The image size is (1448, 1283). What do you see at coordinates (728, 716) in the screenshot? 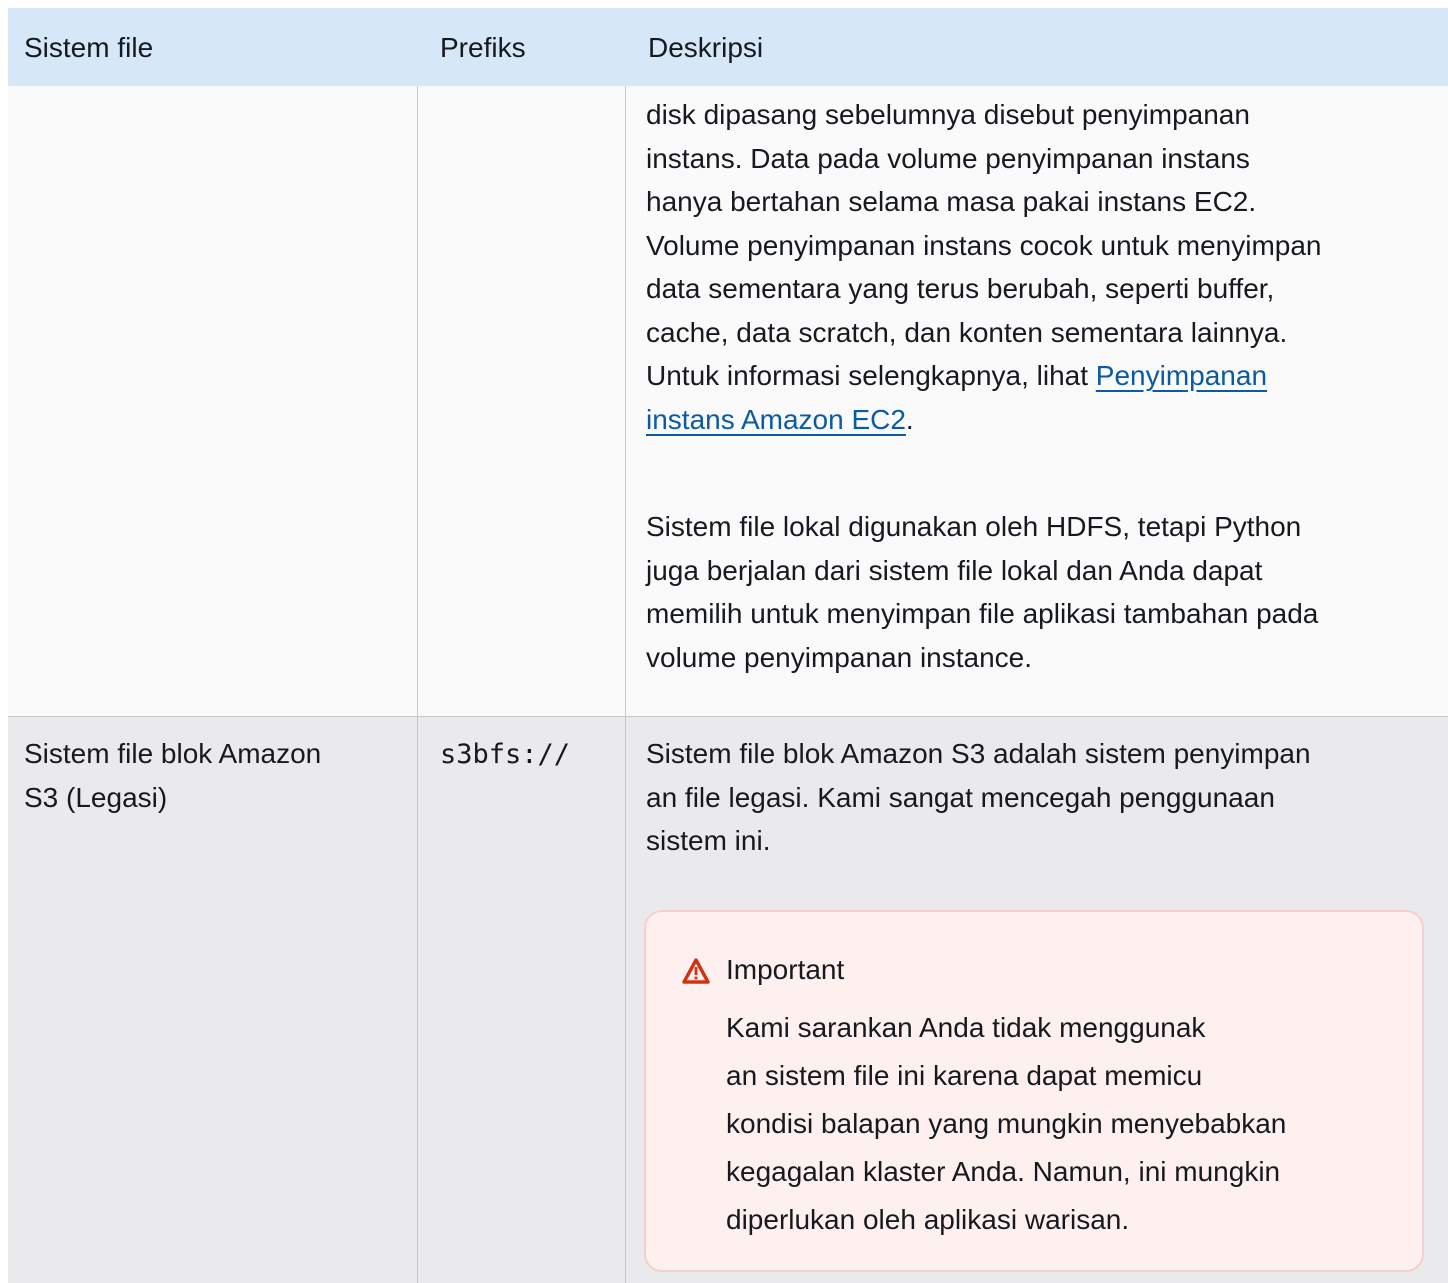
I see `row-divider` at bounding box center [728, 716].